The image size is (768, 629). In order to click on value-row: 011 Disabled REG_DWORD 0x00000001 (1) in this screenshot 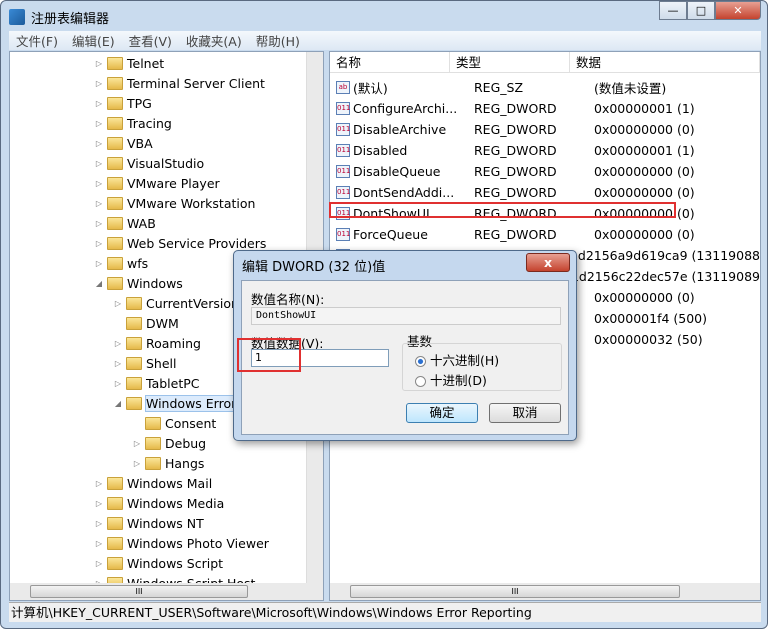, I will do `click(545, 150)`.